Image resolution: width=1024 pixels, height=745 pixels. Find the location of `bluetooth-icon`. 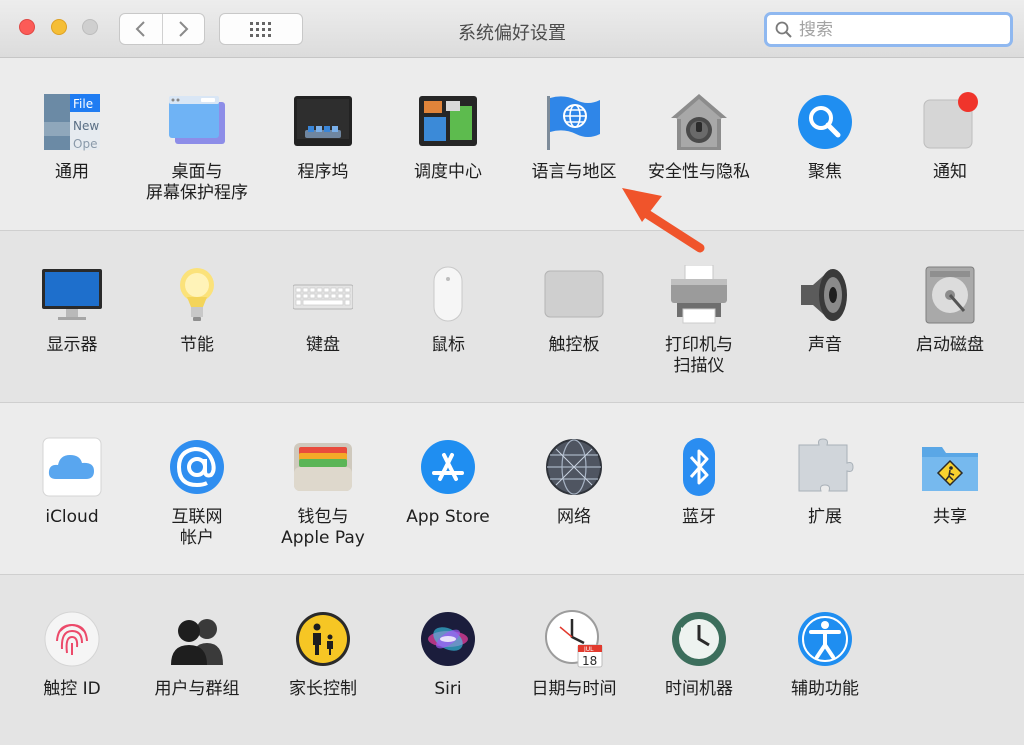

bluetooth-icon is located at coordinates (699, 467).